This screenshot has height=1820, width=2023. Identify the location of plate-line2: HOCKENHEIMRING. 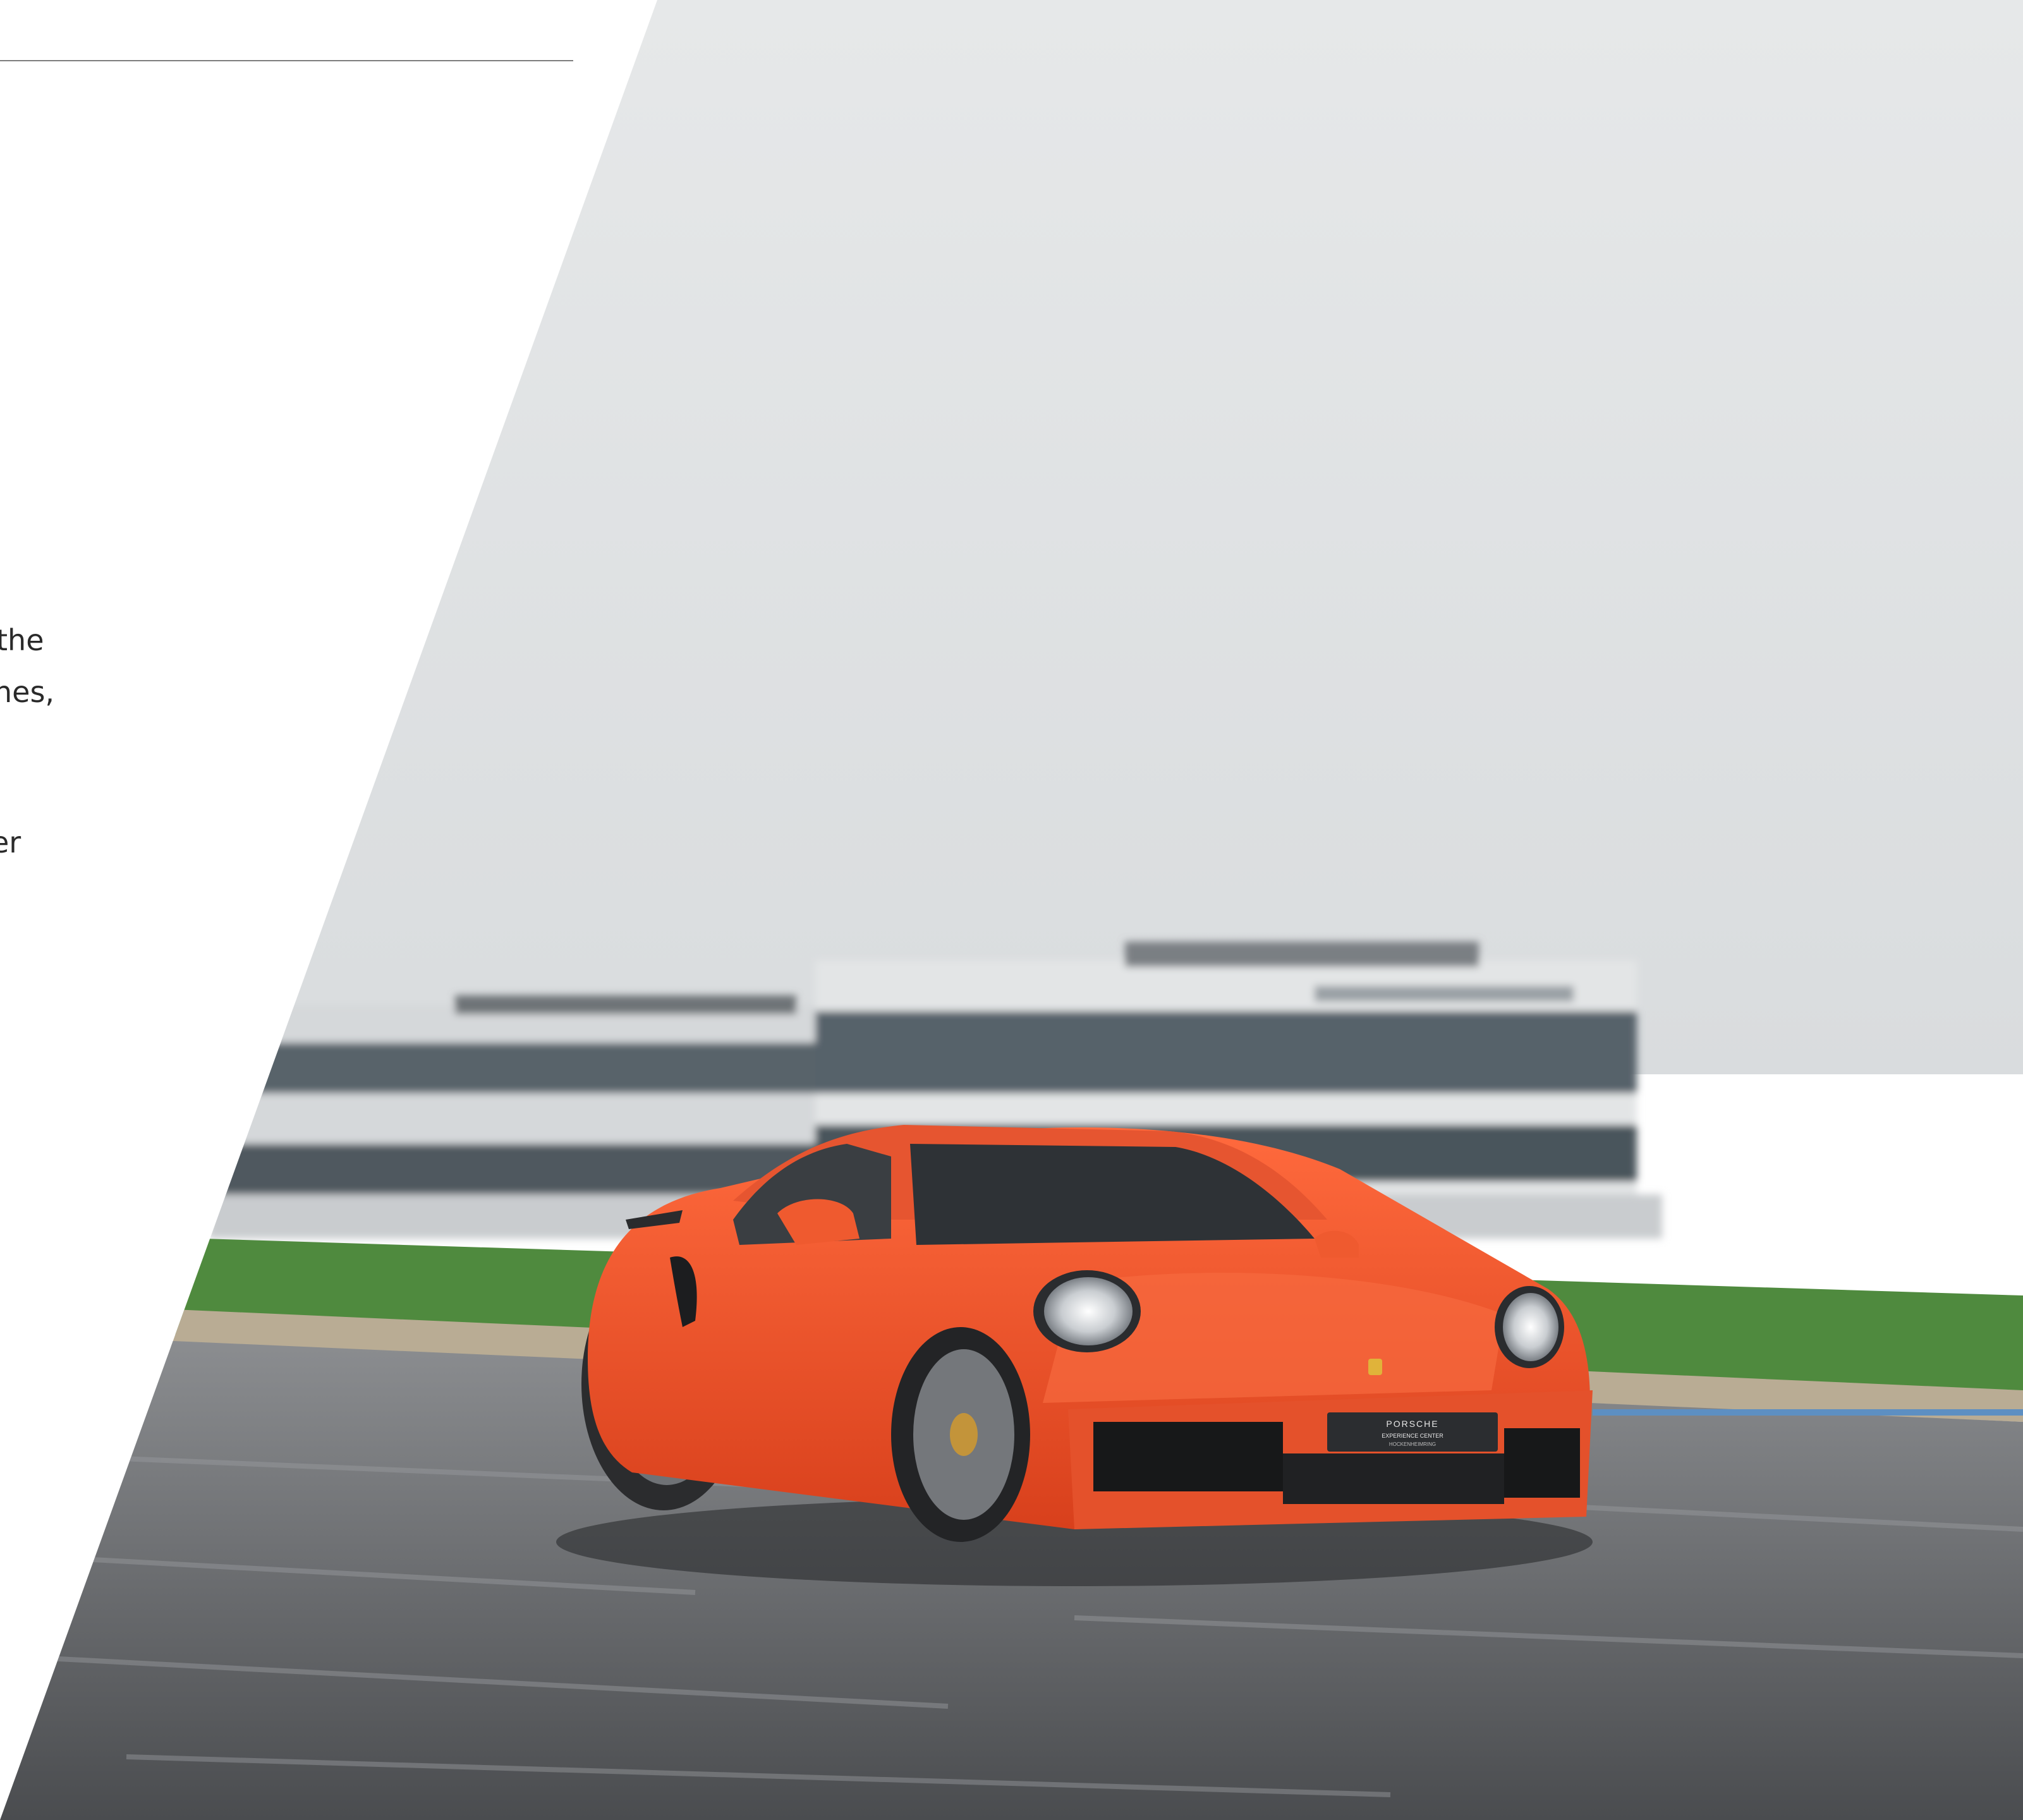
(1412, 1444).